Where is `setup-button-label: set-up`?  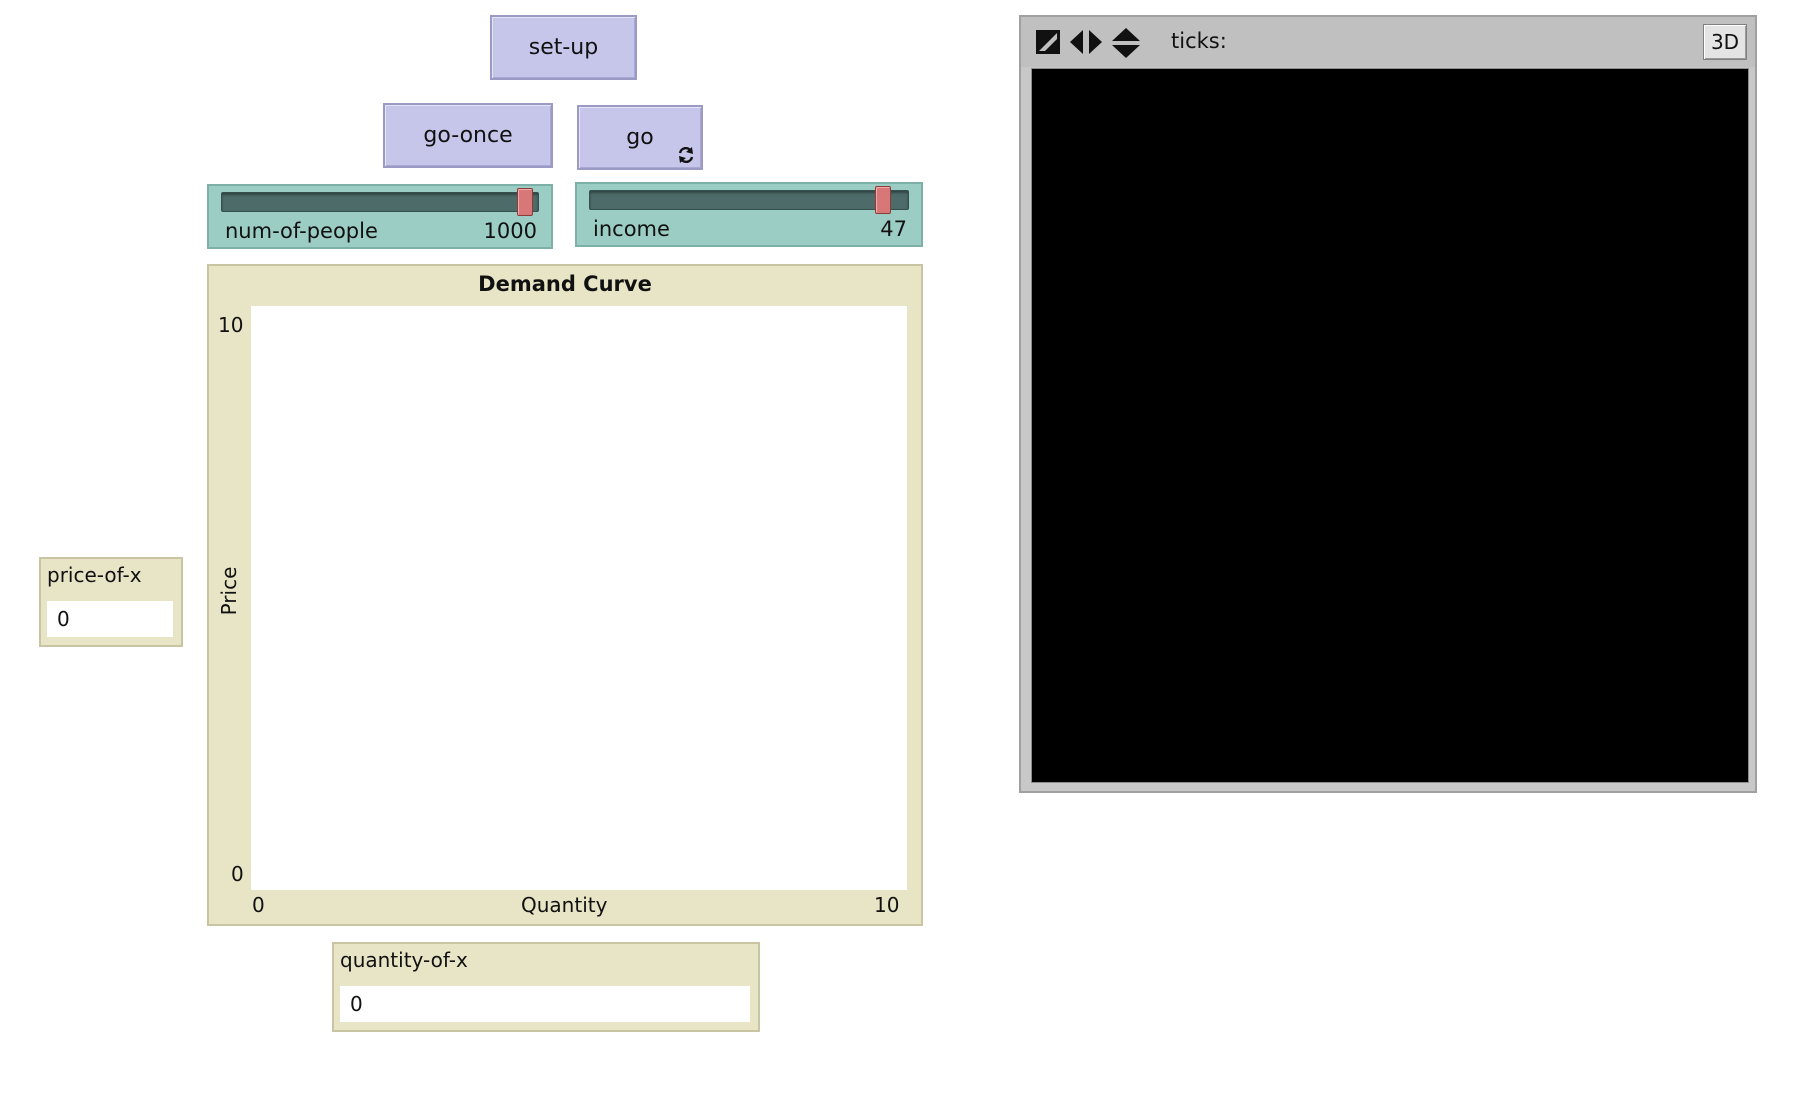
setup-button-label: set-up is located at coordinates (563, 47).